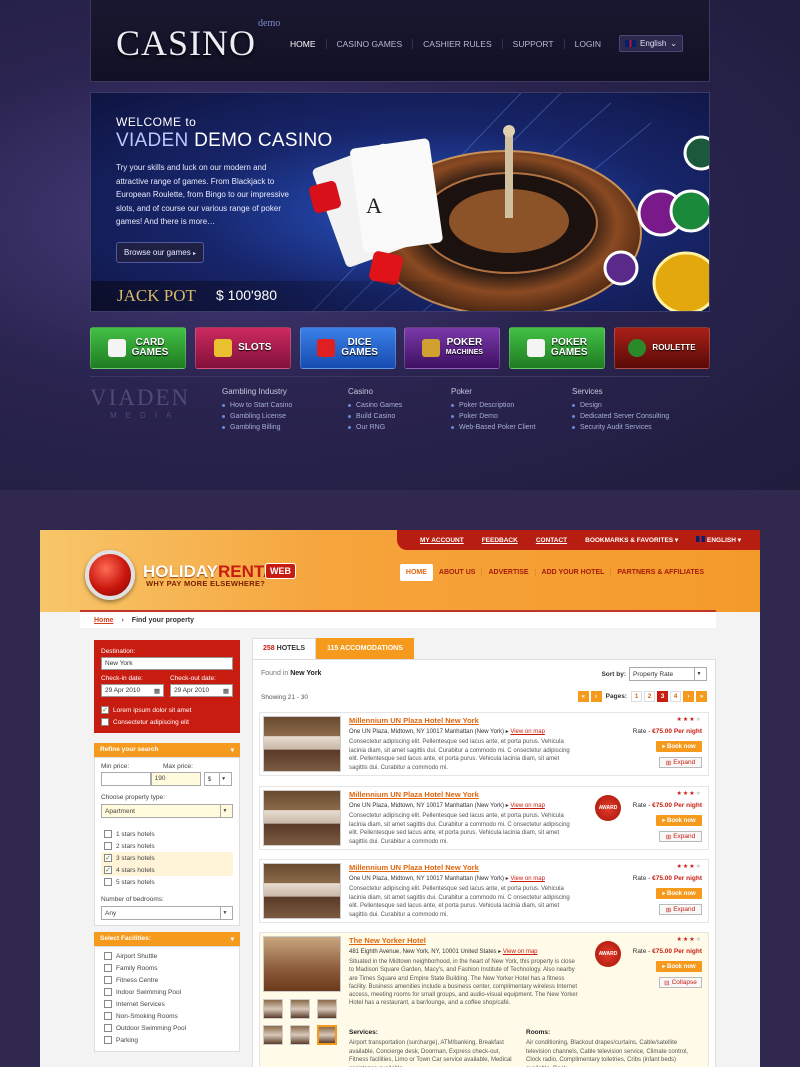 The image size is (800, 1067). I want to click on facility-checkbox: Non-Smoking Rooms, so click(167, 1016).